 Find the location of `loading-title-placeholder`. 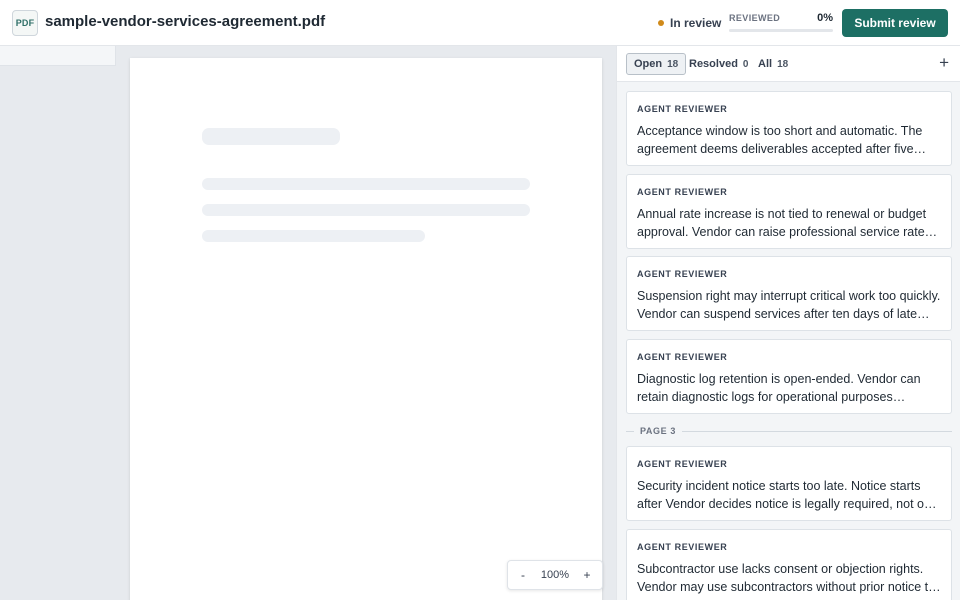

loading-title-placeholder is located at coordinates (271, 136).